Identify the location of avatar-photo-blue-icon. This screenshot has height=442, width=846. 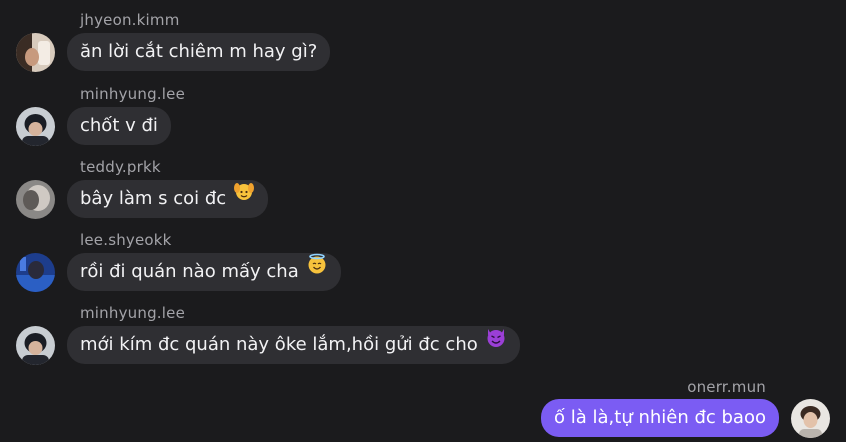
(35, 272).